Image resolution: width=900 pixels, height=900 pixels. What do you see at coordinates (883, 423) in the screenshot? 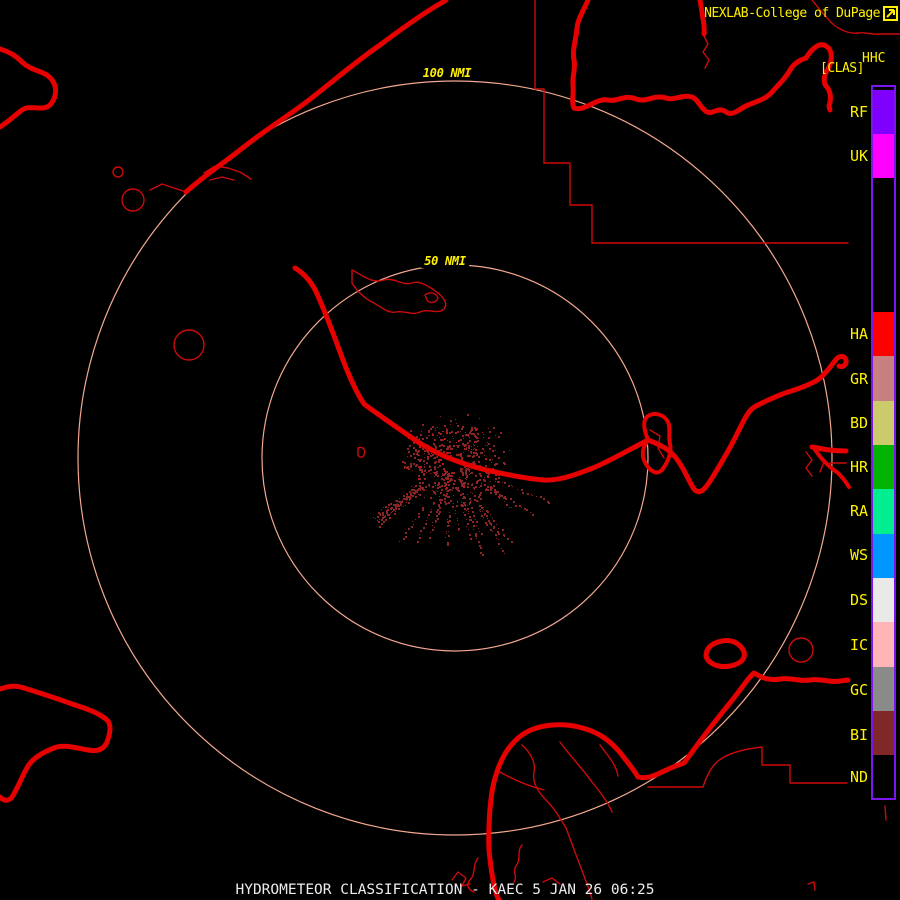
I see `legend-swatch-BD` at bounding box center [883, 423].